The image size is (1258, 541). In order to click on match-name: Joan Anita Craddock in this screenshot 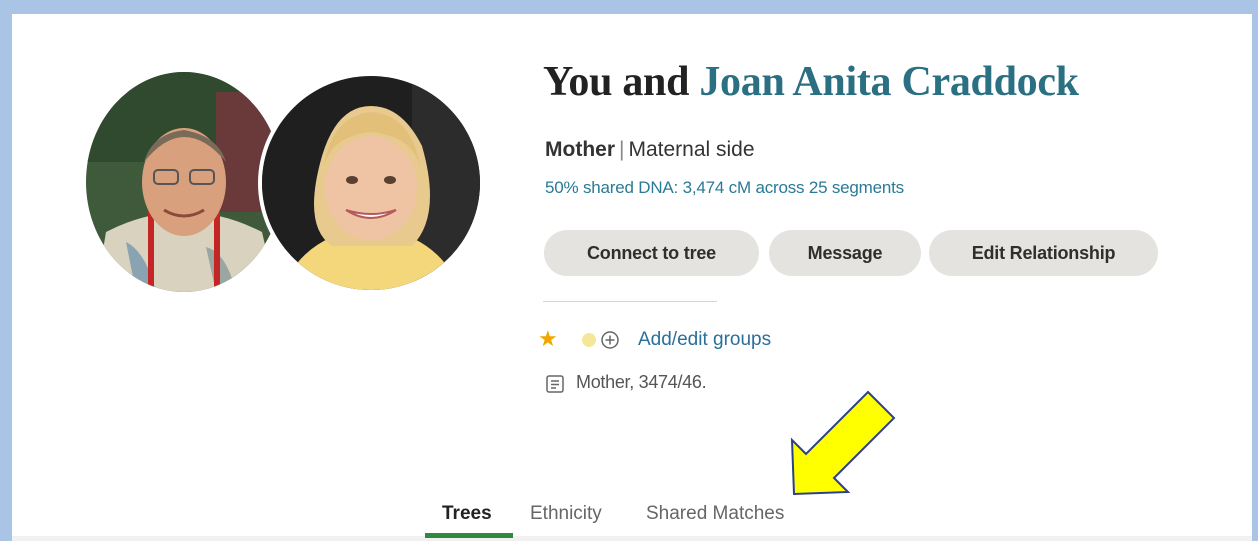, I will do `click(889, 82)`.